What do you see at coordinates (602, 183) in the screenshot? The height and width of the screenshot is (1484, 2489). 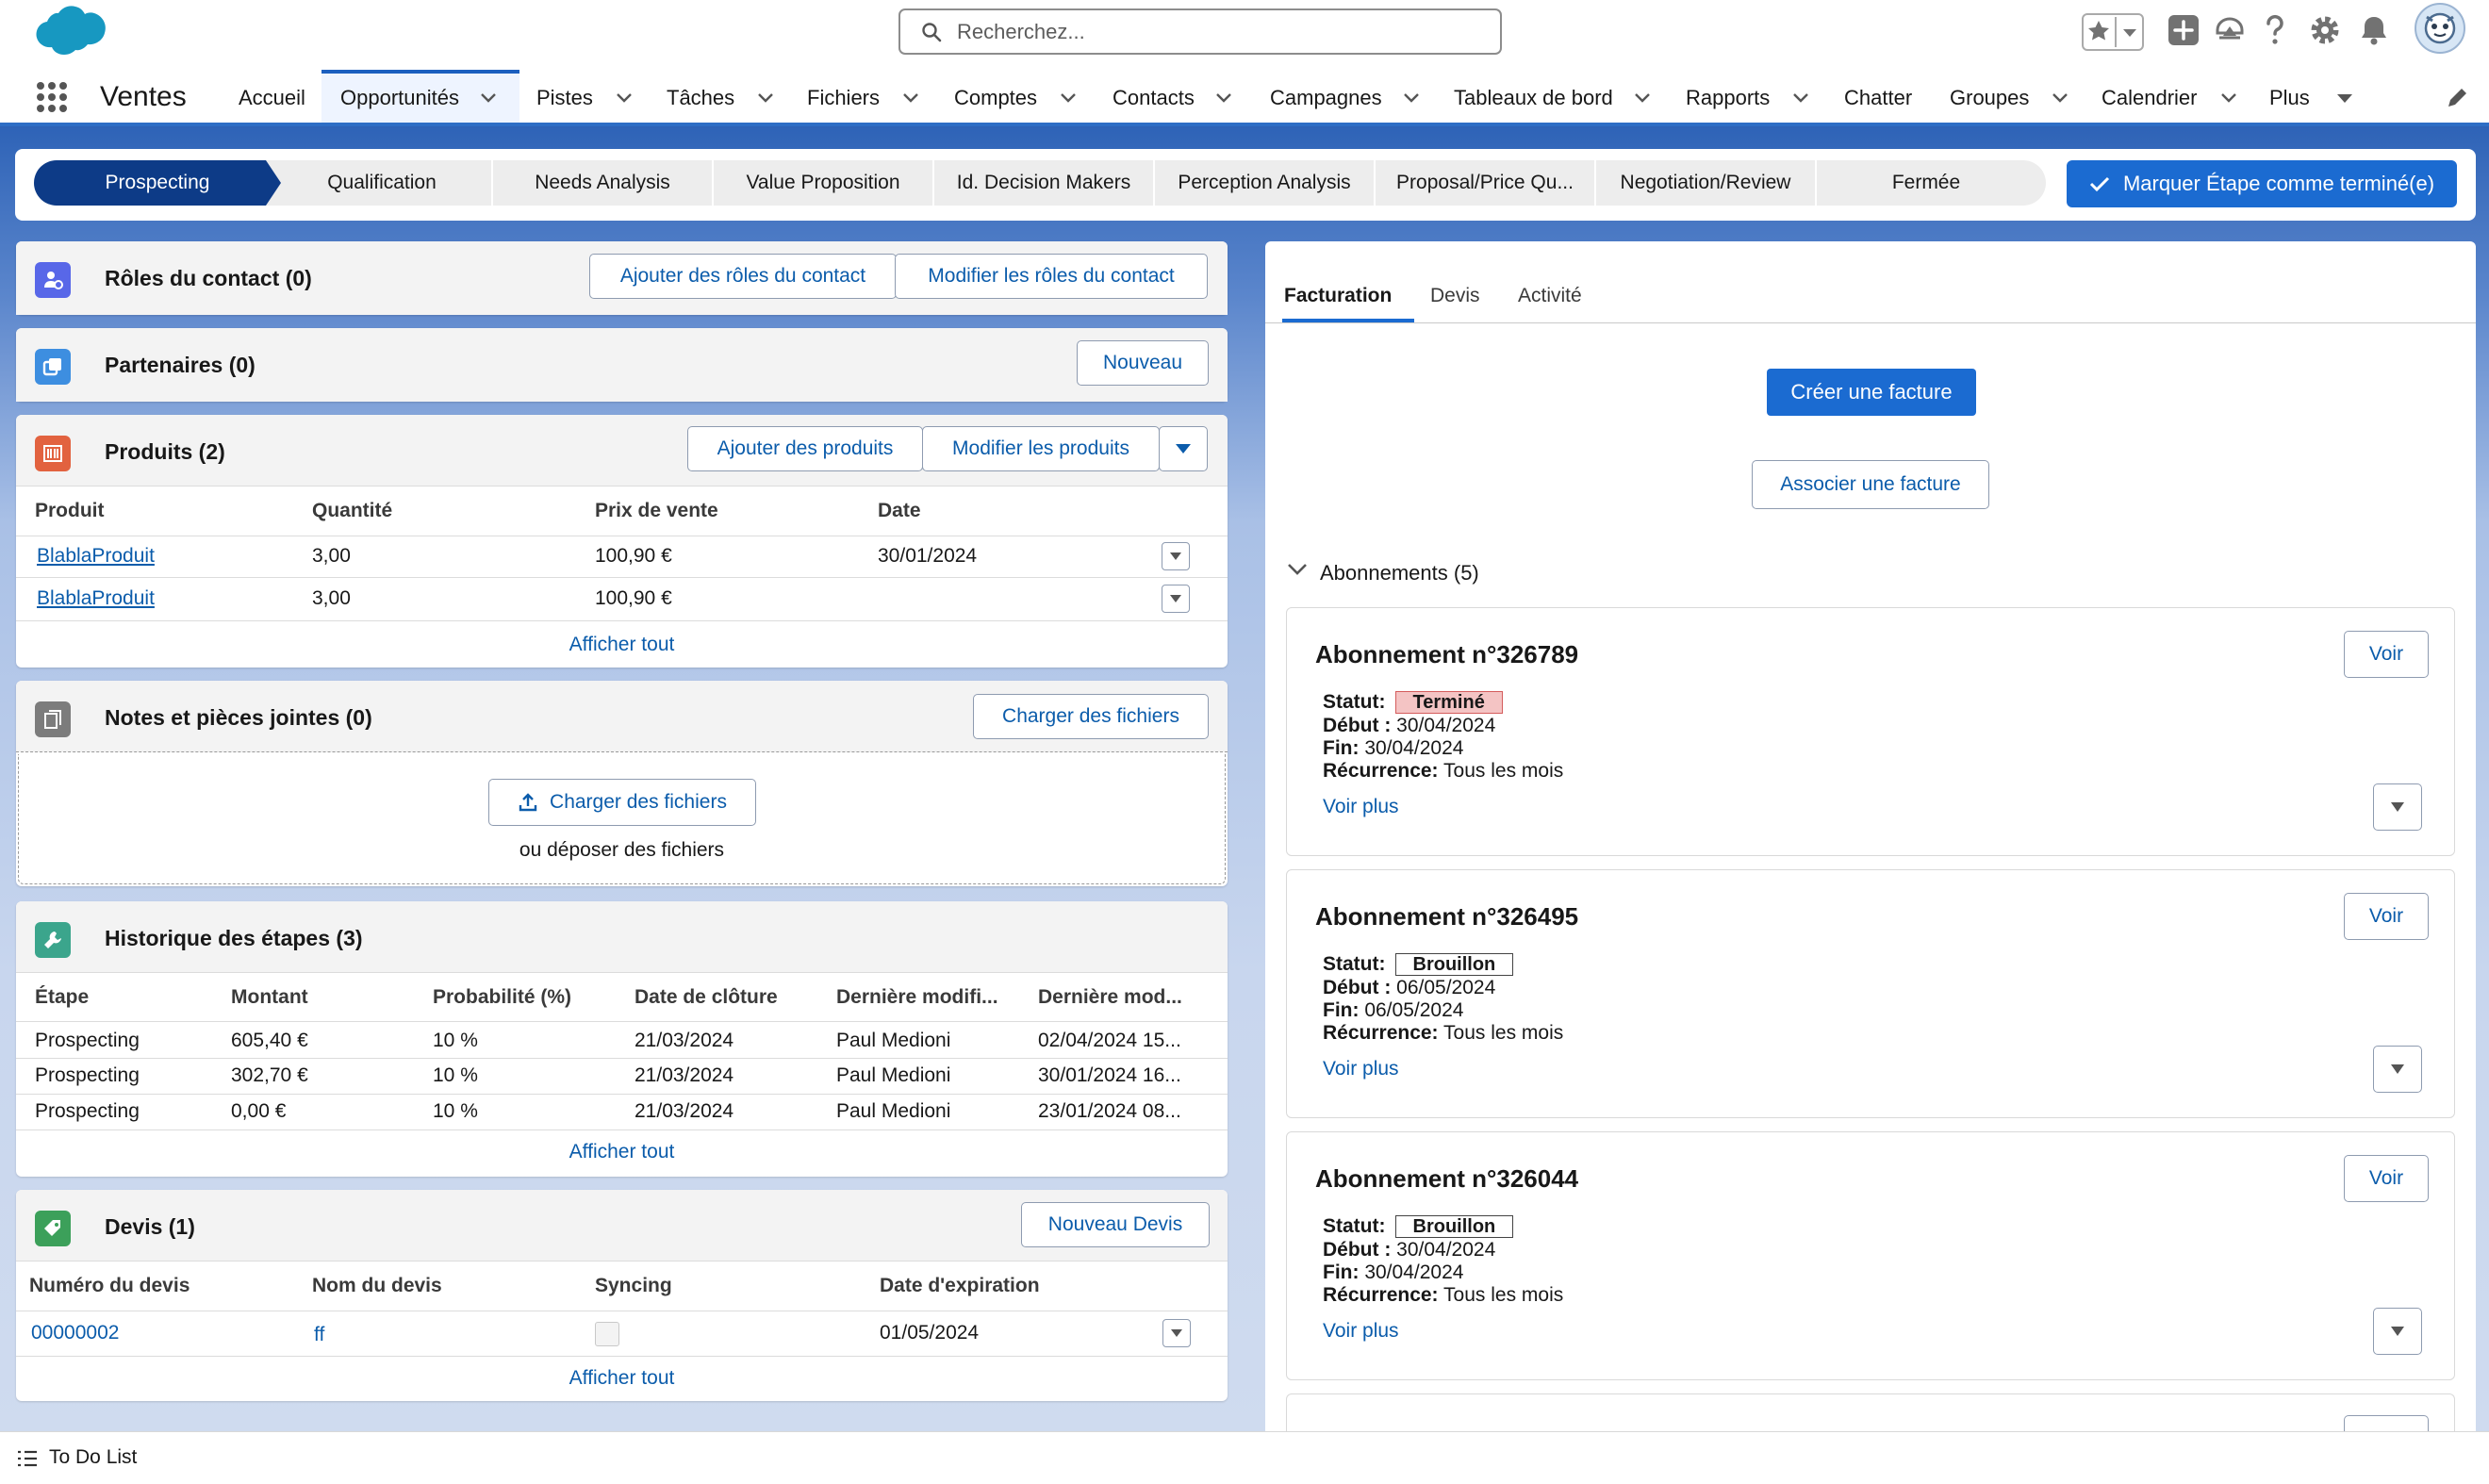 I see `stage-needs-analysis: Needs Analysis` at bounding box center [602, 183].